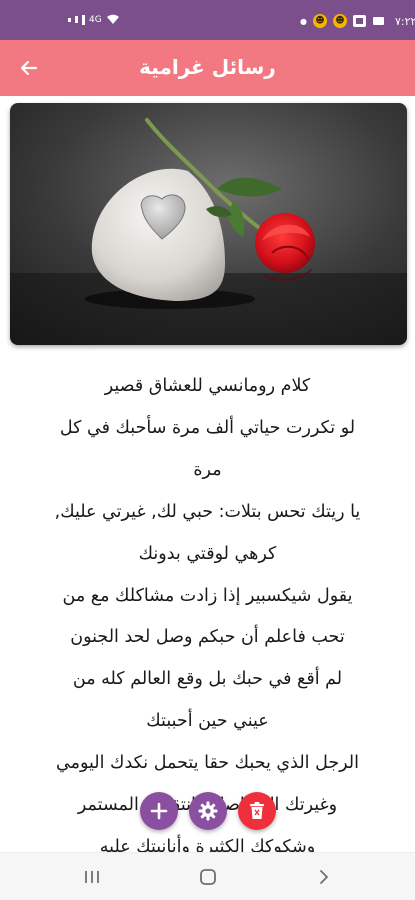 This screenshot has width=415, height=900. I want to click on page-title: رسائل غرامية, so click(207, 67).